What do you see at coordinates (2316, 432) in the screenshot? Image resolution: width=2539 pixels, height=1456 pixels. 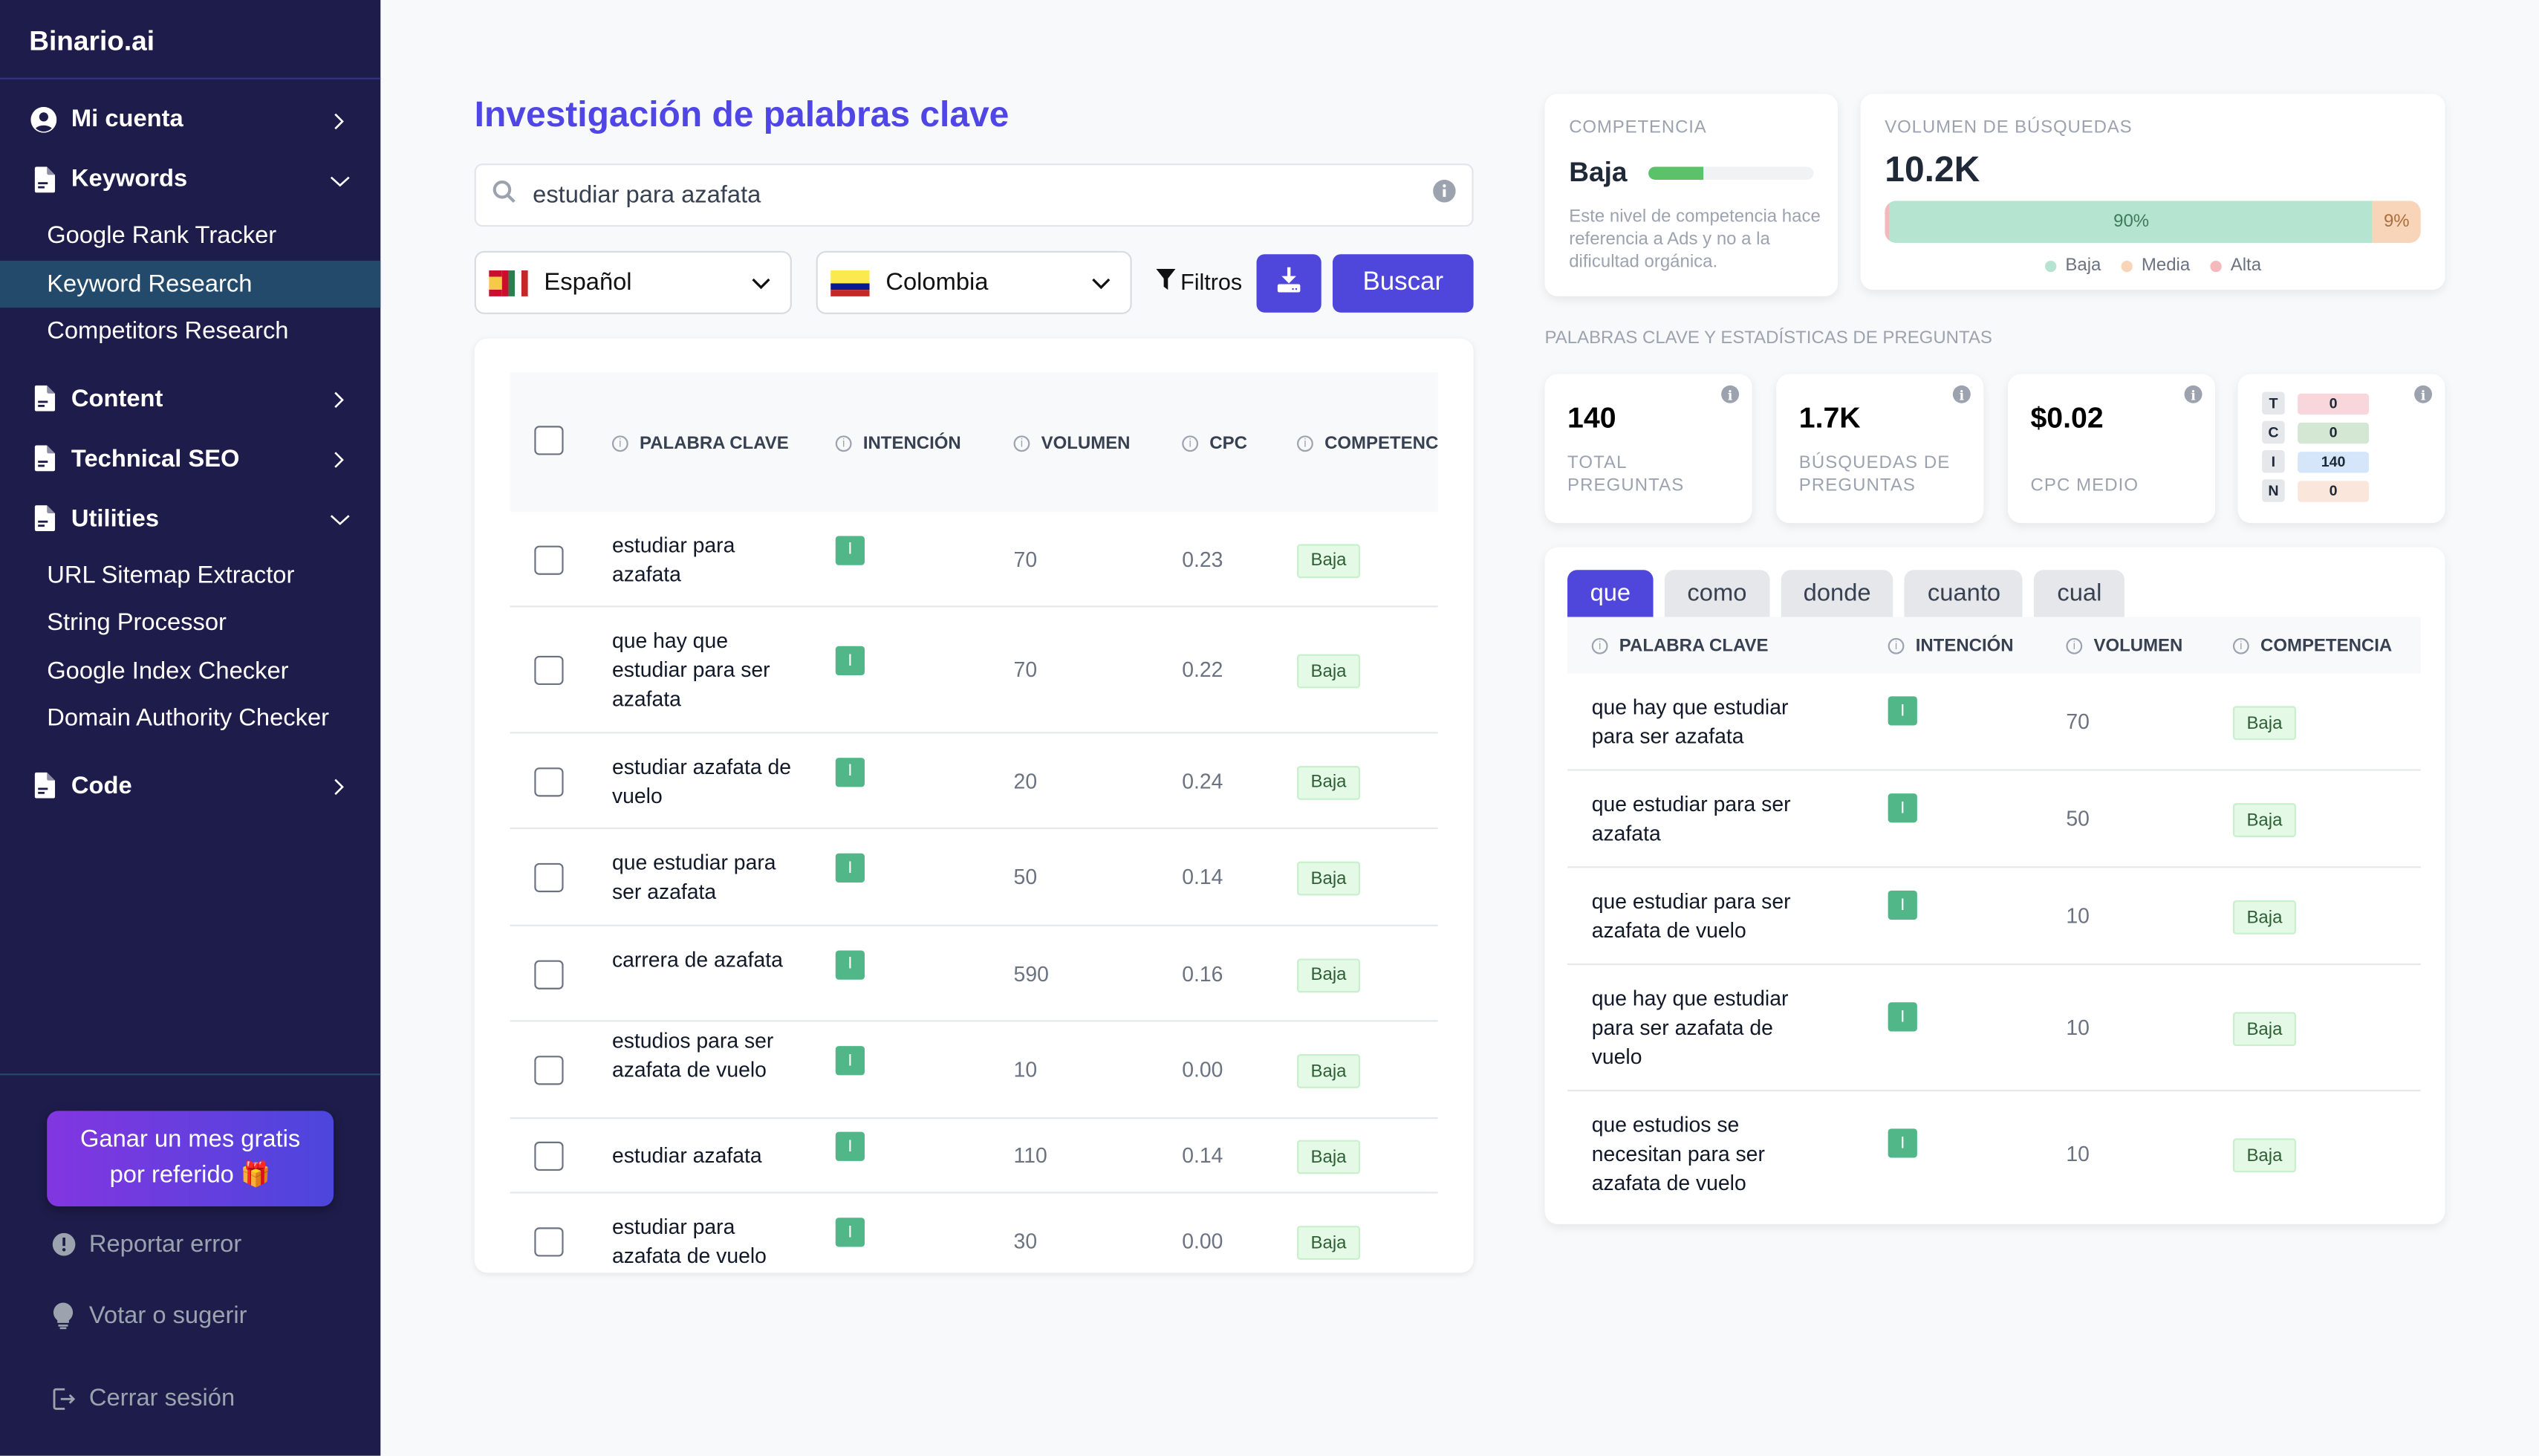 I see `intent-count-row: C0` at bounding box center [2316, 432].